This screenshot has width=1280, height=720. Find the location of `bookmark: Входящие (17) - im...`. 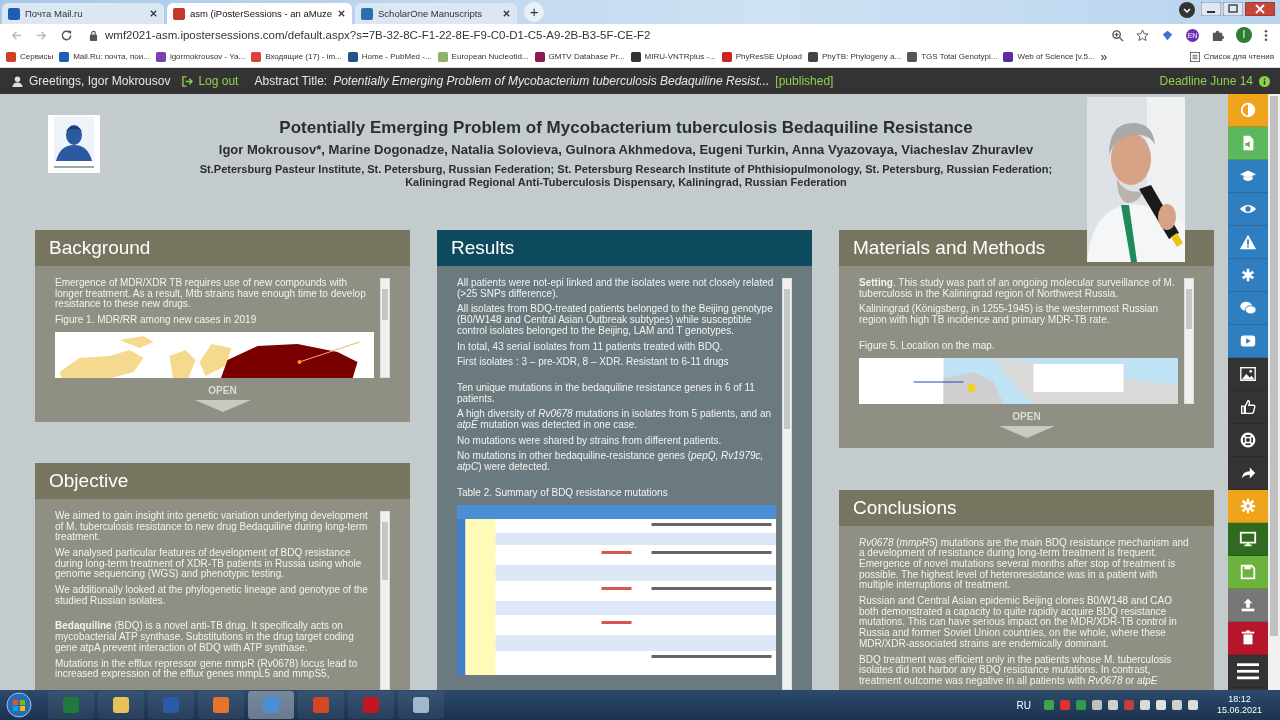

bookmark: Входящие (17) - im... is located at coordinates (296, 56).